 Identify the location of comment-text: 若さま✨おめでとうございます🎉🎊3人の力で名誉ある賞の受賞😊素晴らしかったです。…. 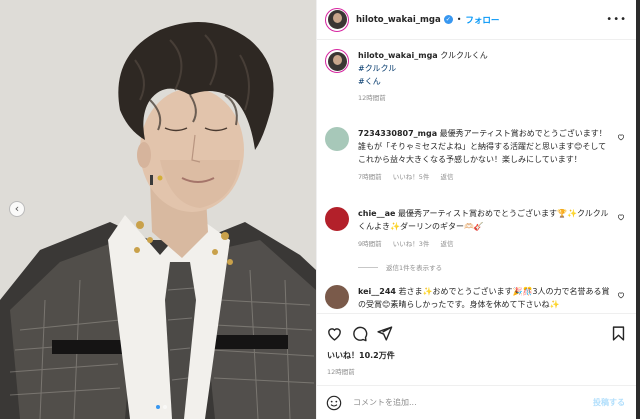
(484, 298).